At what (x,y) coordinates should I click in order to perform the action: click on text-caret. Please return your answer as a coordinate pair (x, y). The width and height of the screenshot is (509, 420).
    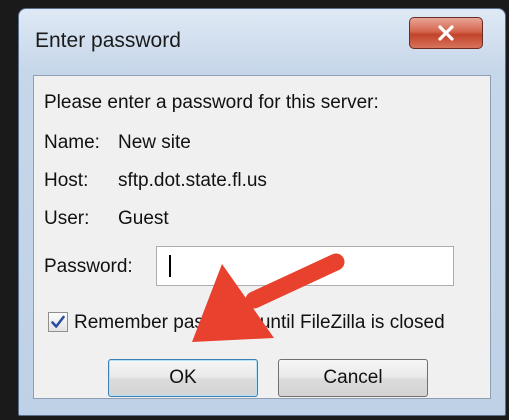
    Looking at the image, I should click on (170, 266).